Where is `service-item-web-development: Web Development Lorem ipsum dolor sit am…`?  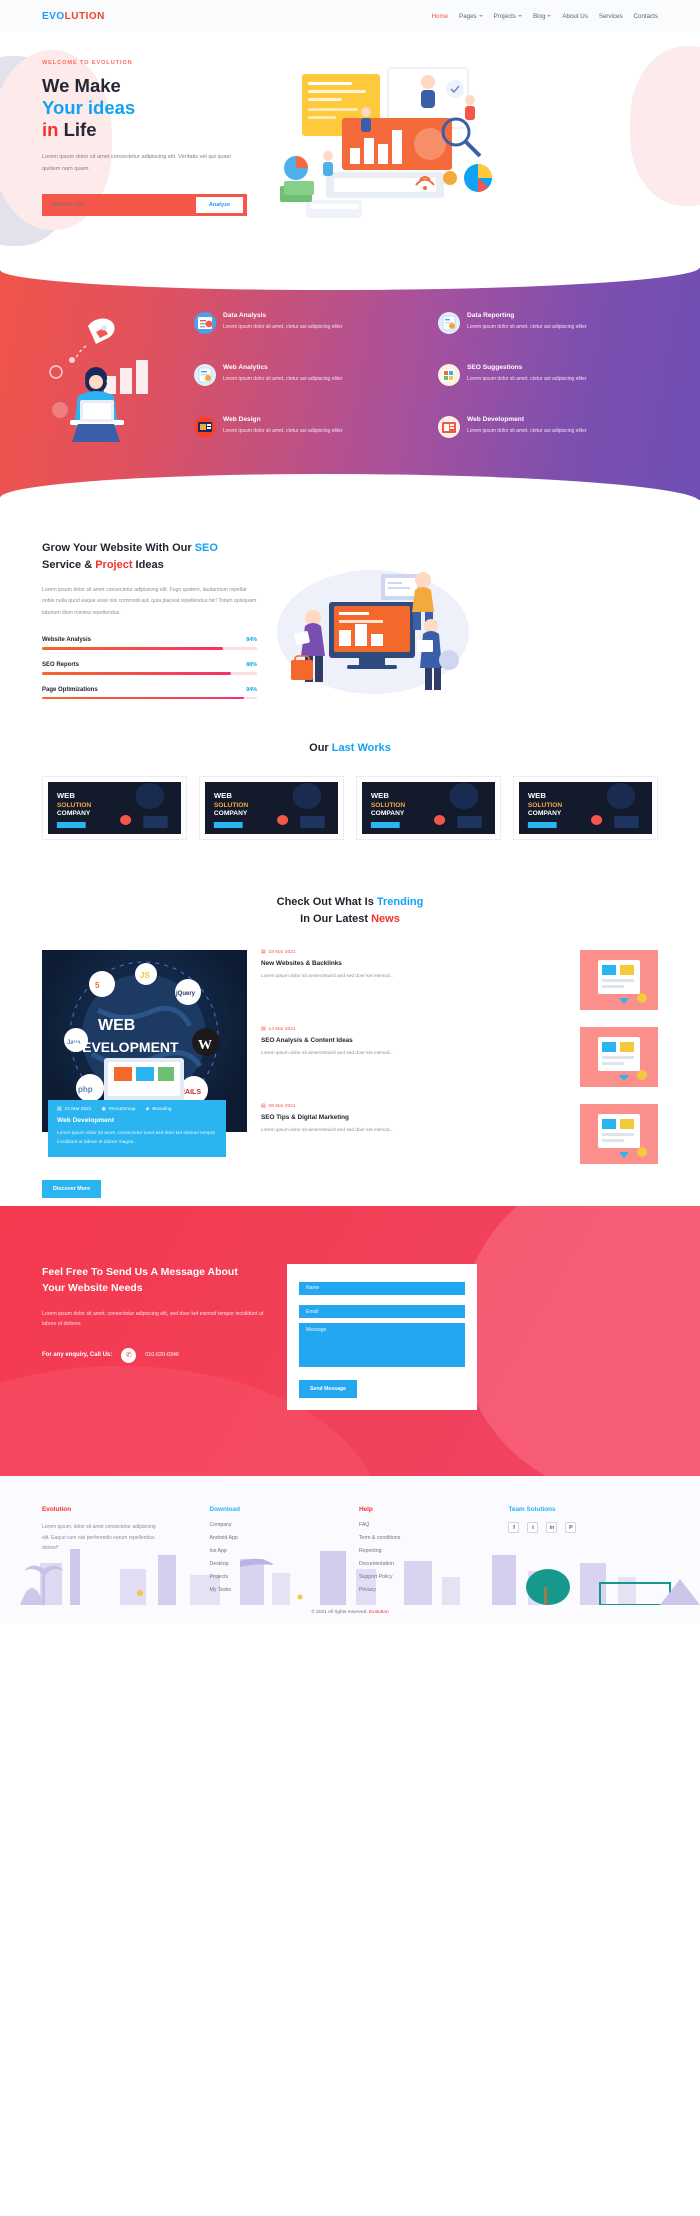
service-item-web-development: Web Development Lorem ipsum dolor sit am… is located at coordinates (552, 434).